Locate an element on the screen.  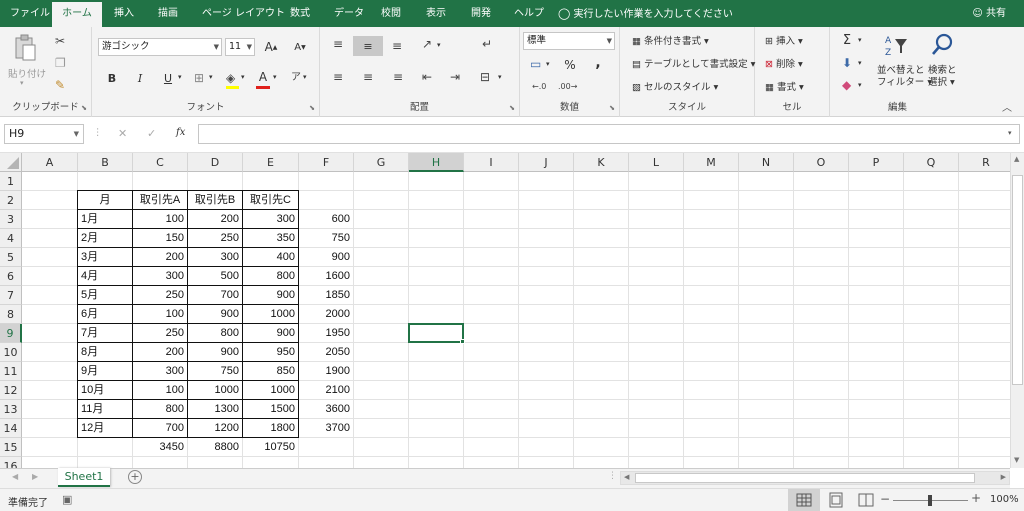
column-header: B is located at coordinates (105, 162).